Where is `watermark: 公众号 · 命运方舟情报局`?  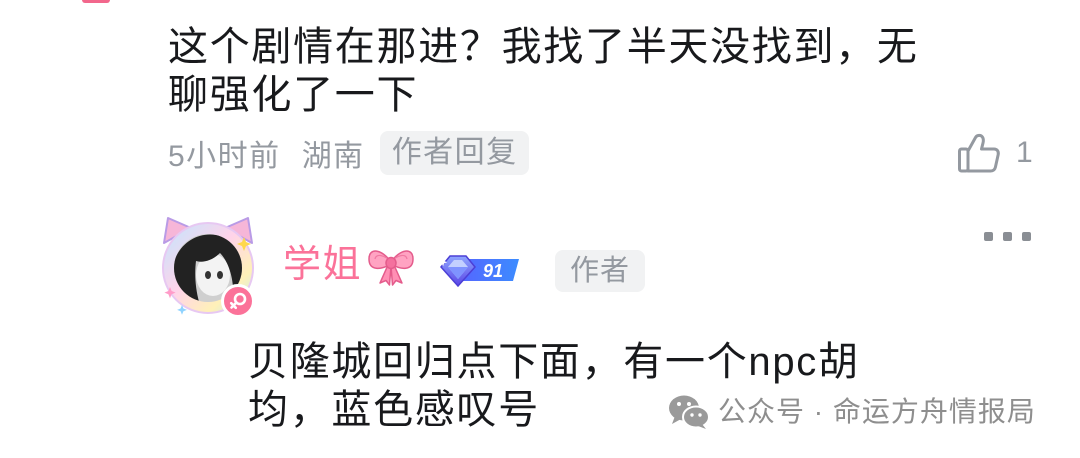 watermark: 公众号 · 命运方舟情报局 is located at coordinates (852, 412).